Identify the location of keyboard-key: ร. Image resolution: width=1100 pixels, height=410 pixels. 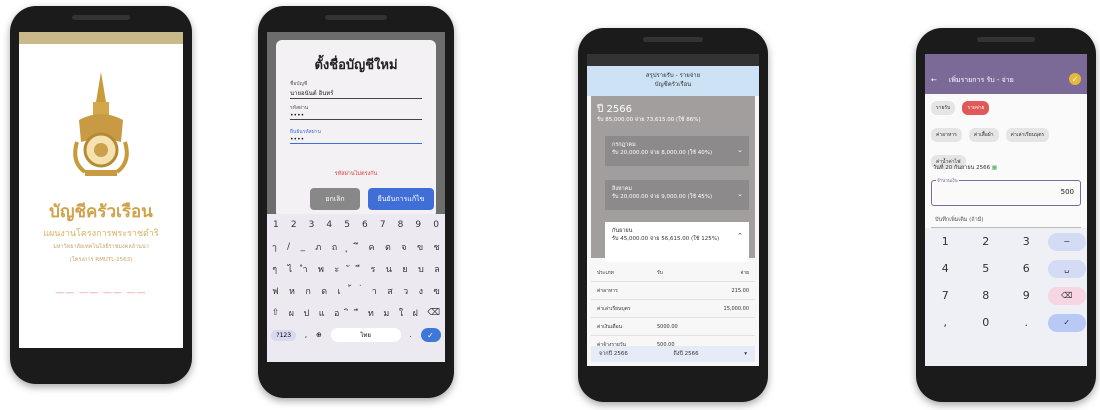
(373, 269).